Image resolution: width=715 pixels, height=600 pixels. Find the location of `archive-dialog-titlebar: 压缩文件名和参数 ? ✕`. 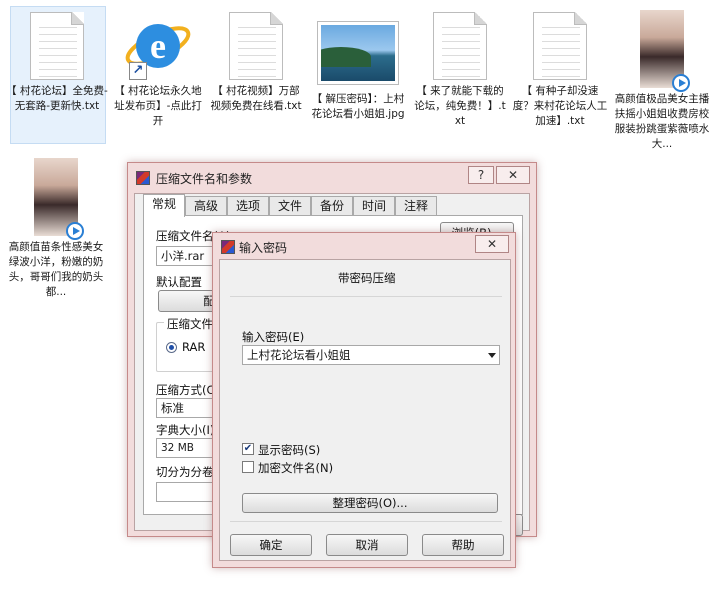

archive-dialog-titlebar: 压缩文件名和参数 ? ✕ is located at coordinates (332, 176).